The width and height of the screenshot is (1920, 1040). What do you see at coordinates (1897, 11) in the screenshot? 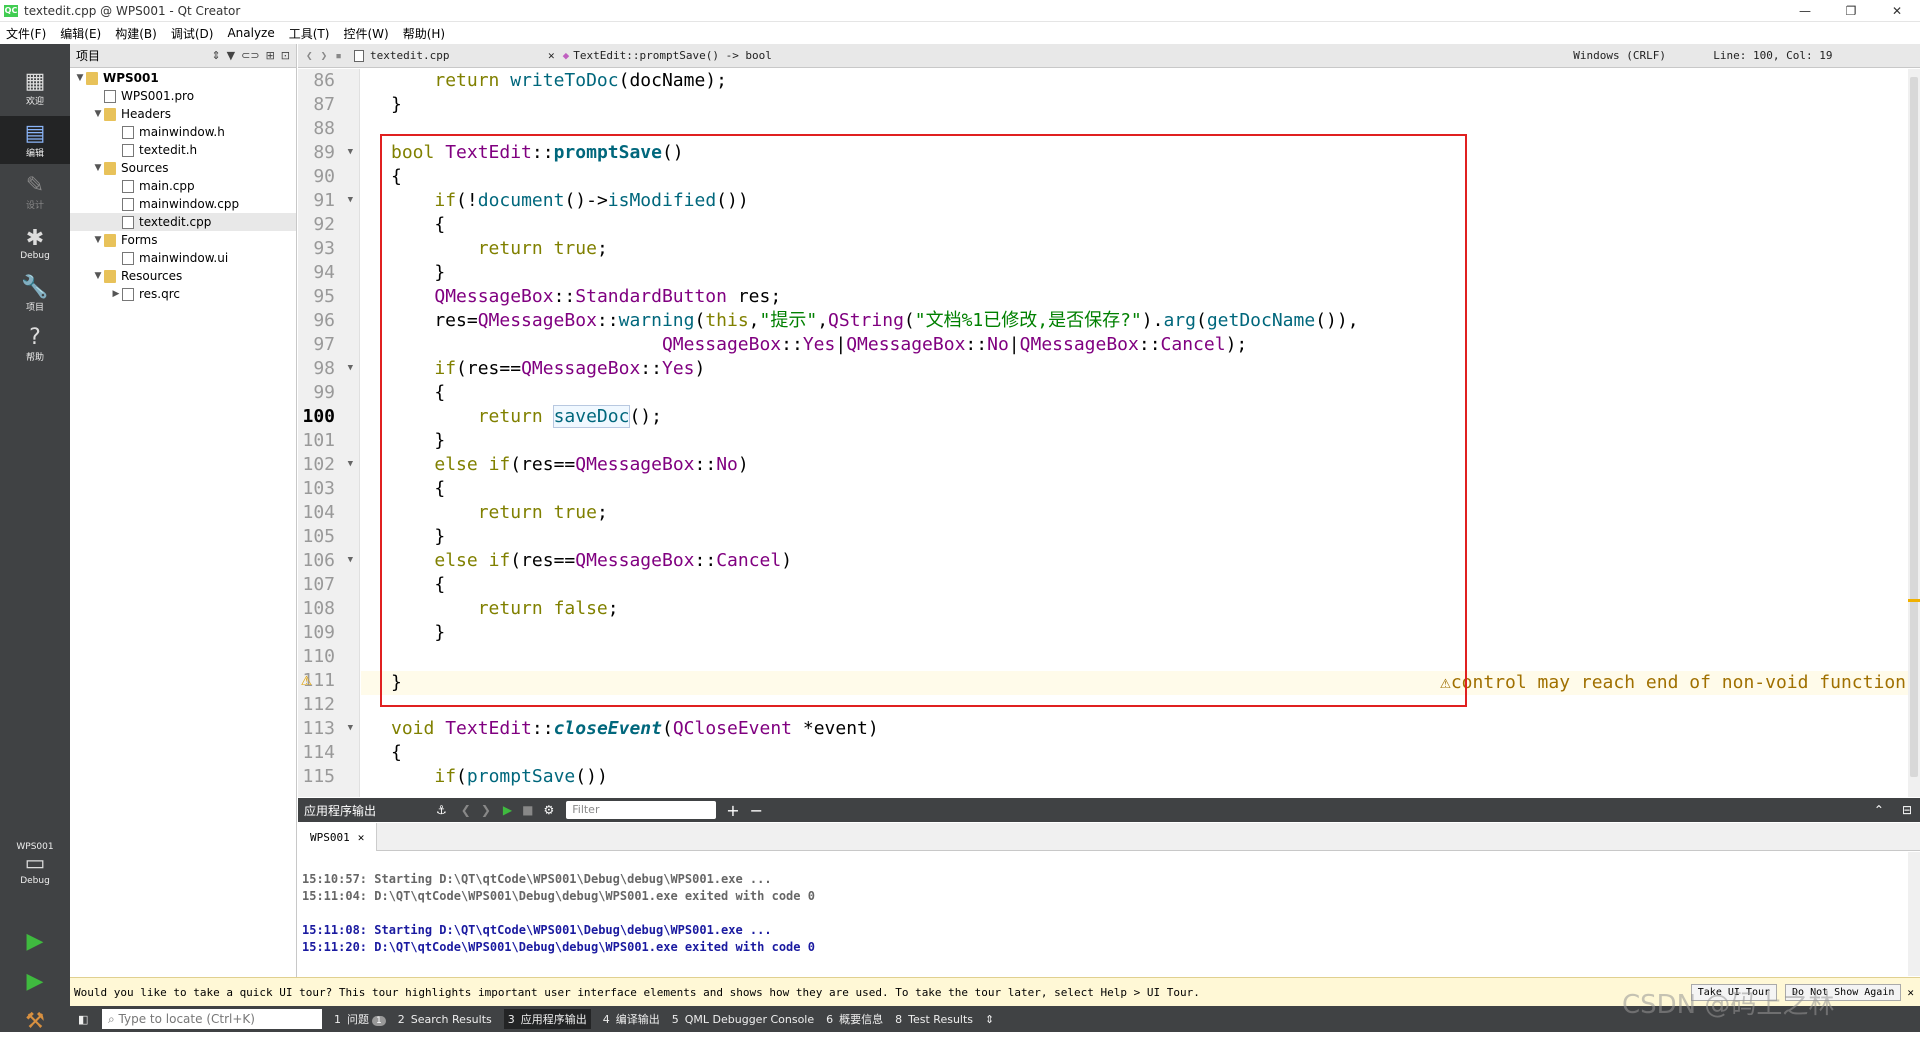
I see `close-icon: ✕` at bounding box center [1897, 11].